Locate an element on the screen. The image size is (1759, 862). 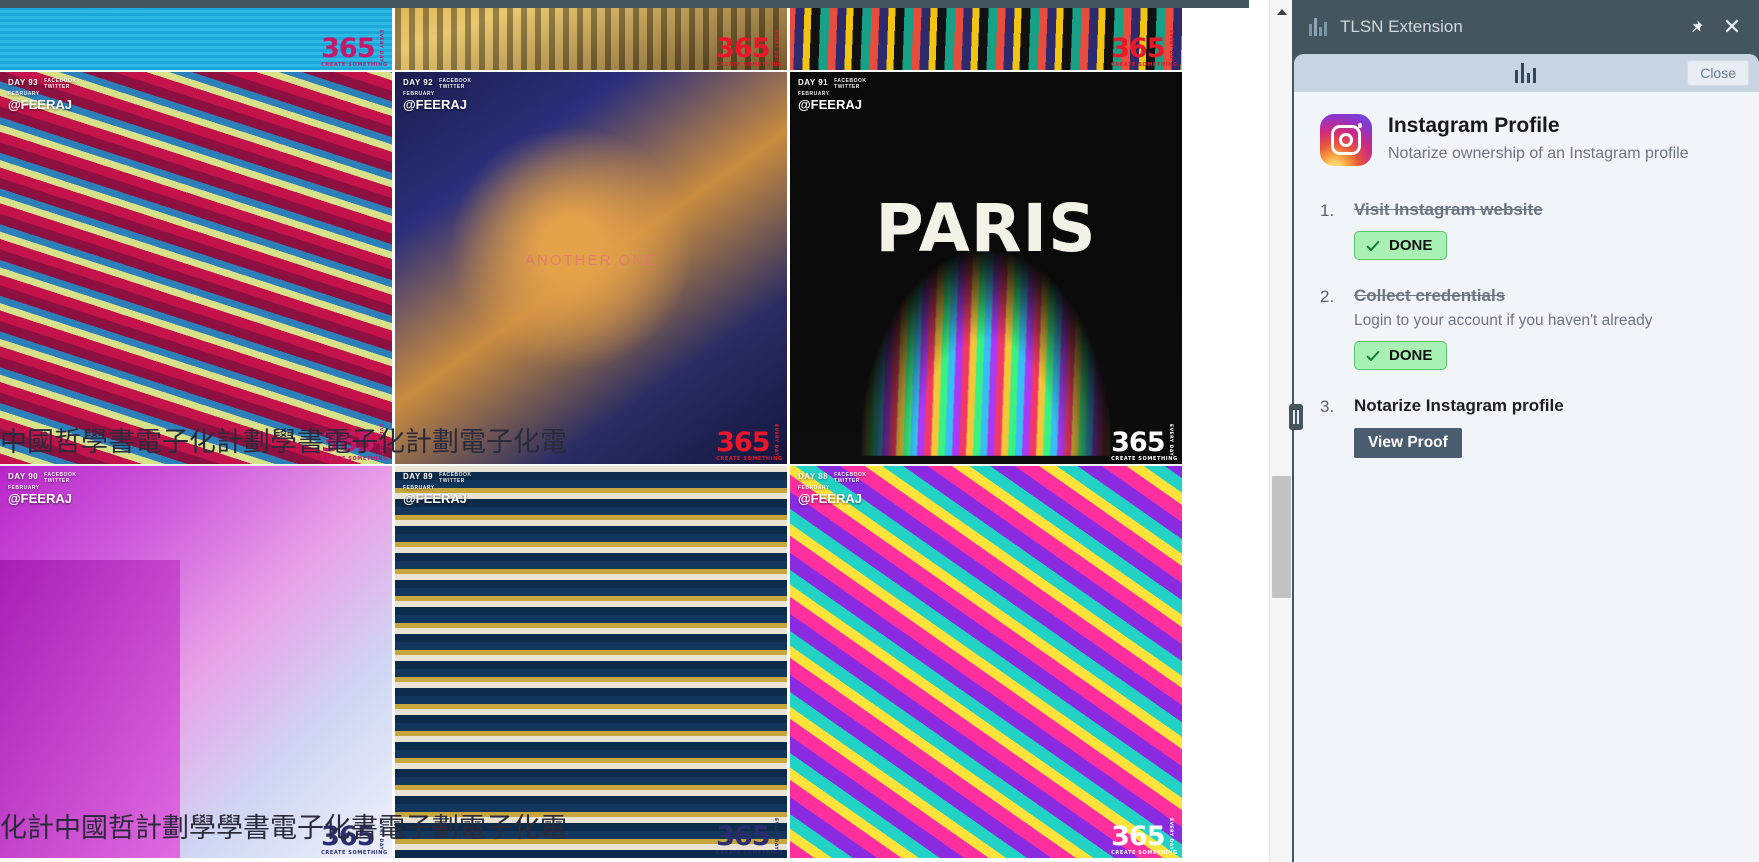
instagram-icon is located at coordinates (1346, 140).